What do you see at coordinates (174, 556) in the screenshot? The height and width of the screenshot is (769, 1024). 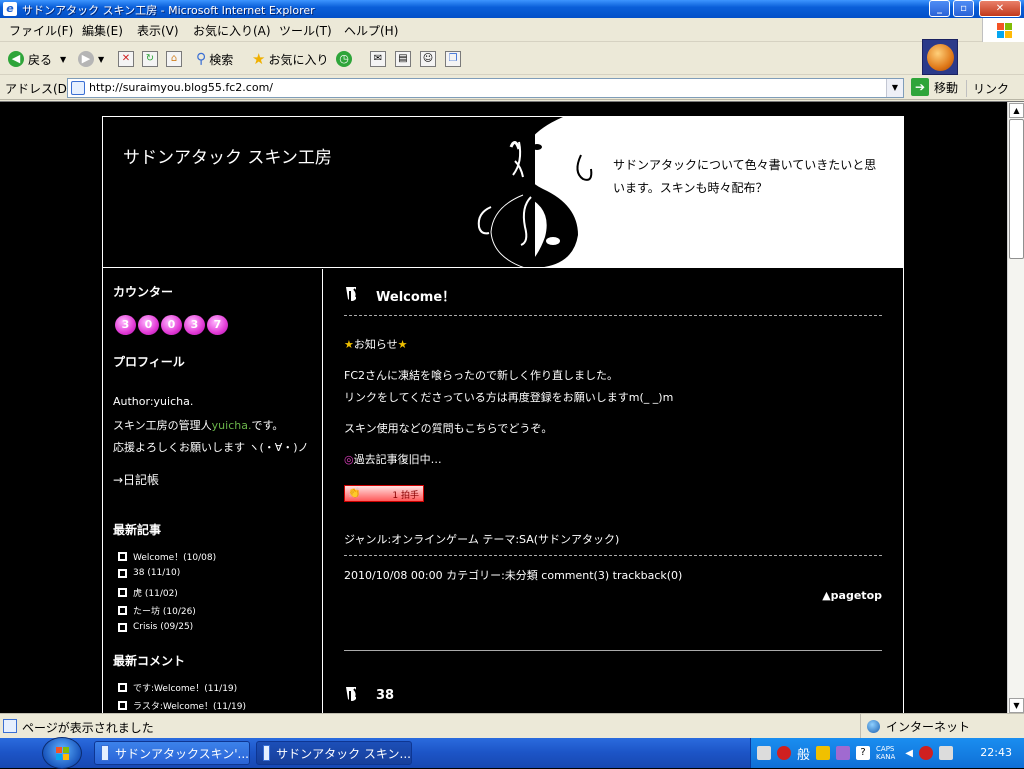 I see `recent-post-link: Welcome！(10/08)` at bounding box center [174, 556].